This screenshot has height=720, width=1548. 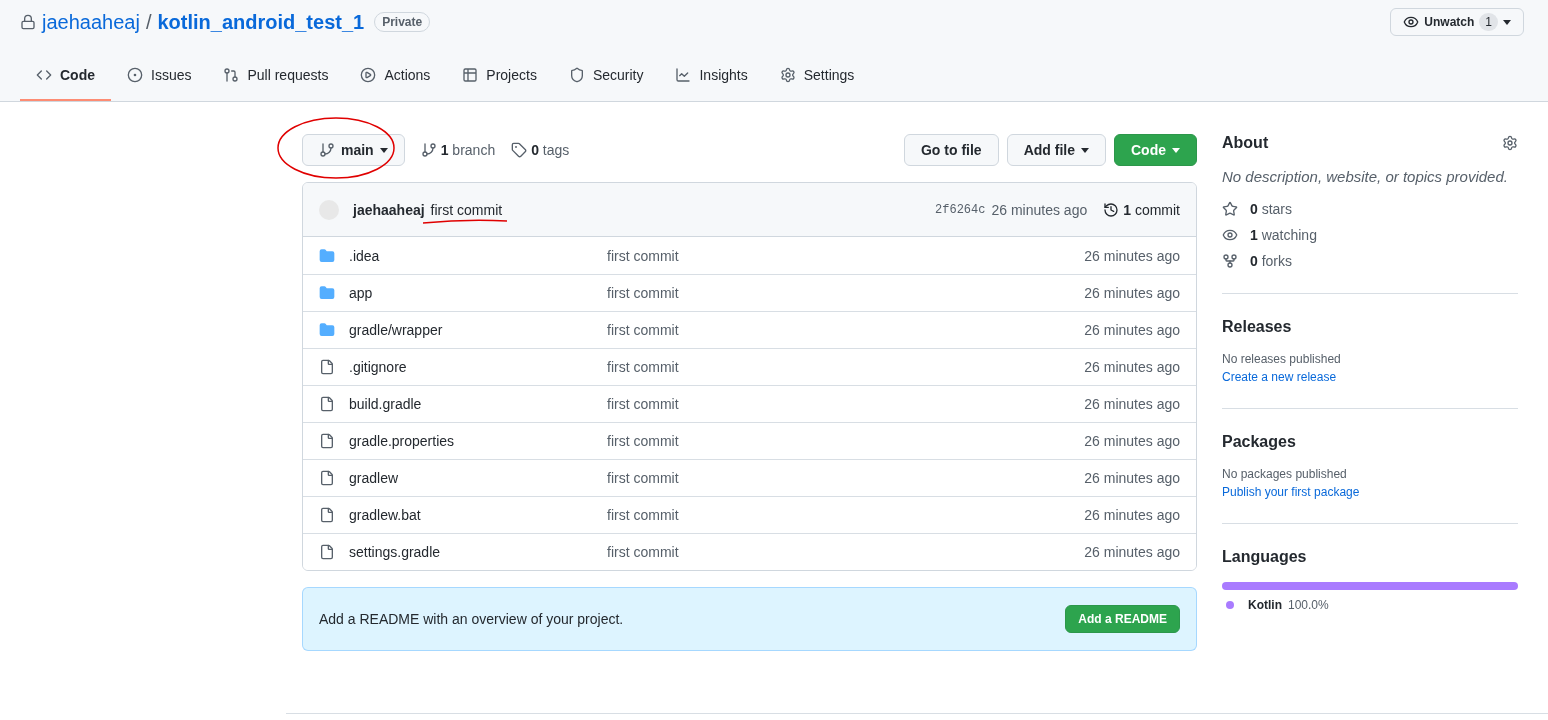 I want to click on shield-icon, so click(x=576, y=75).